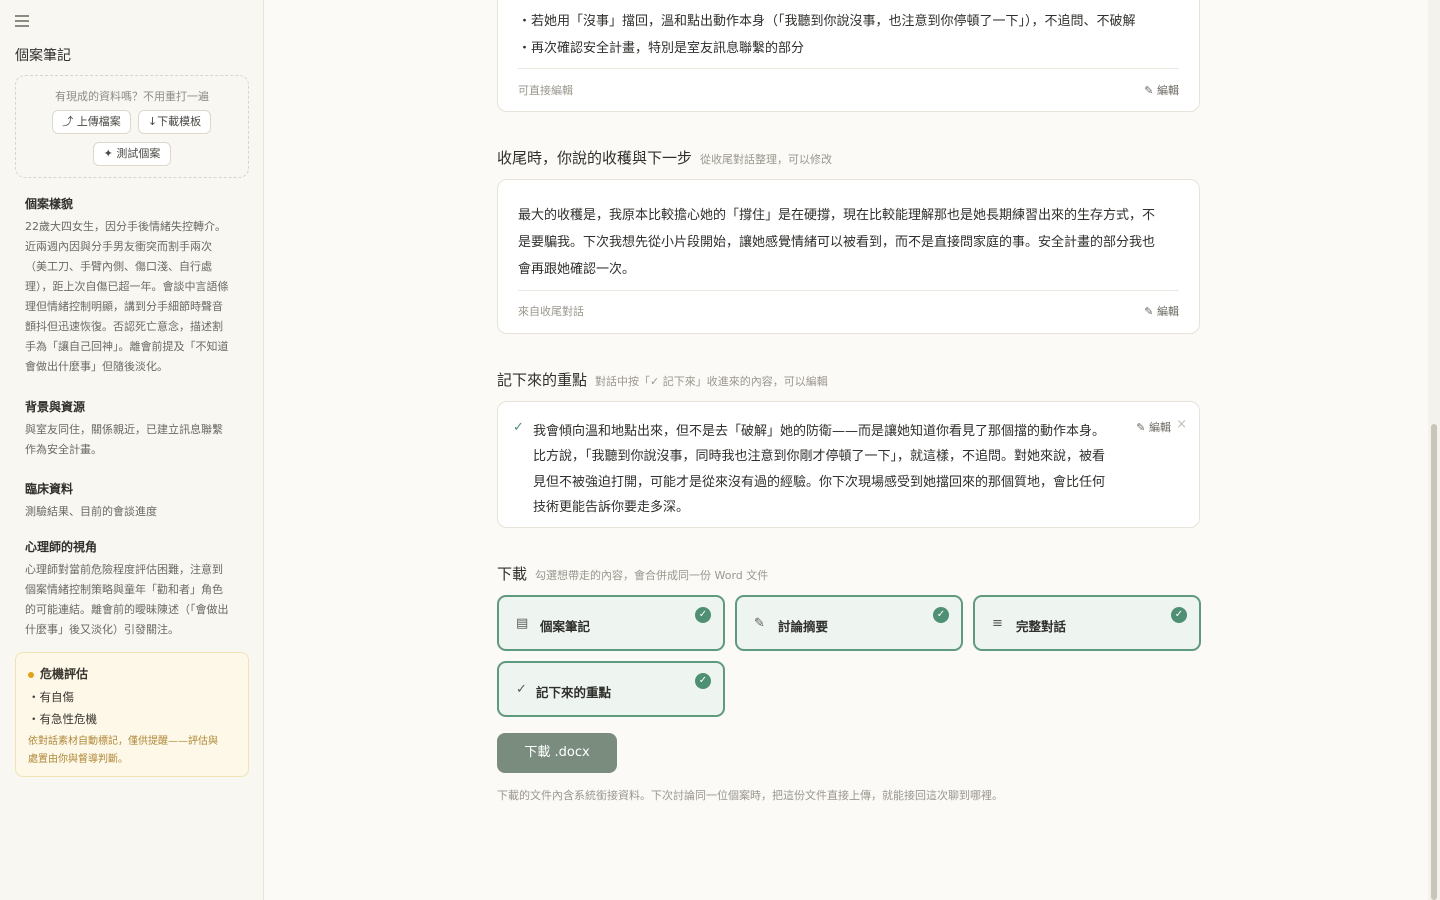  Describe the element at coordinates (611, 623) in the screenshot. I see `download-option-case-notes: ▤ 個案筆記 ✓` at that location.